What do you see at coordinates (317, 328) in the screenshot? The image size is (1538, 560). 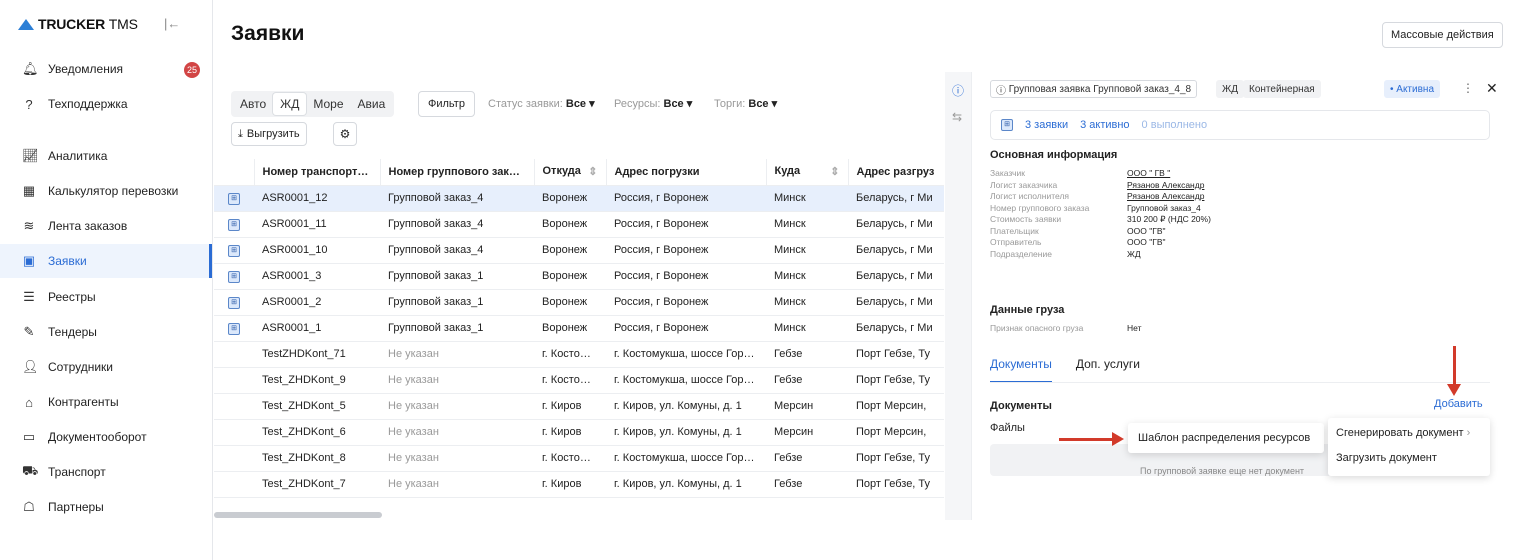 I see `table-cell: ASR0001_1` at bounding box center [317, 328].